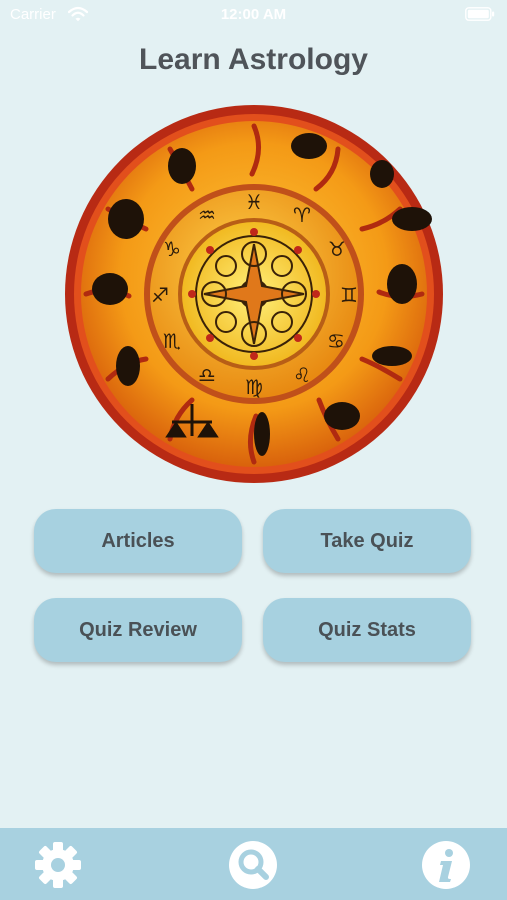  What do you see at coordinates (367, 541) in the screenshot?
I see `take-quiz-button: Take Quiz` at bounding box center [367, 541].